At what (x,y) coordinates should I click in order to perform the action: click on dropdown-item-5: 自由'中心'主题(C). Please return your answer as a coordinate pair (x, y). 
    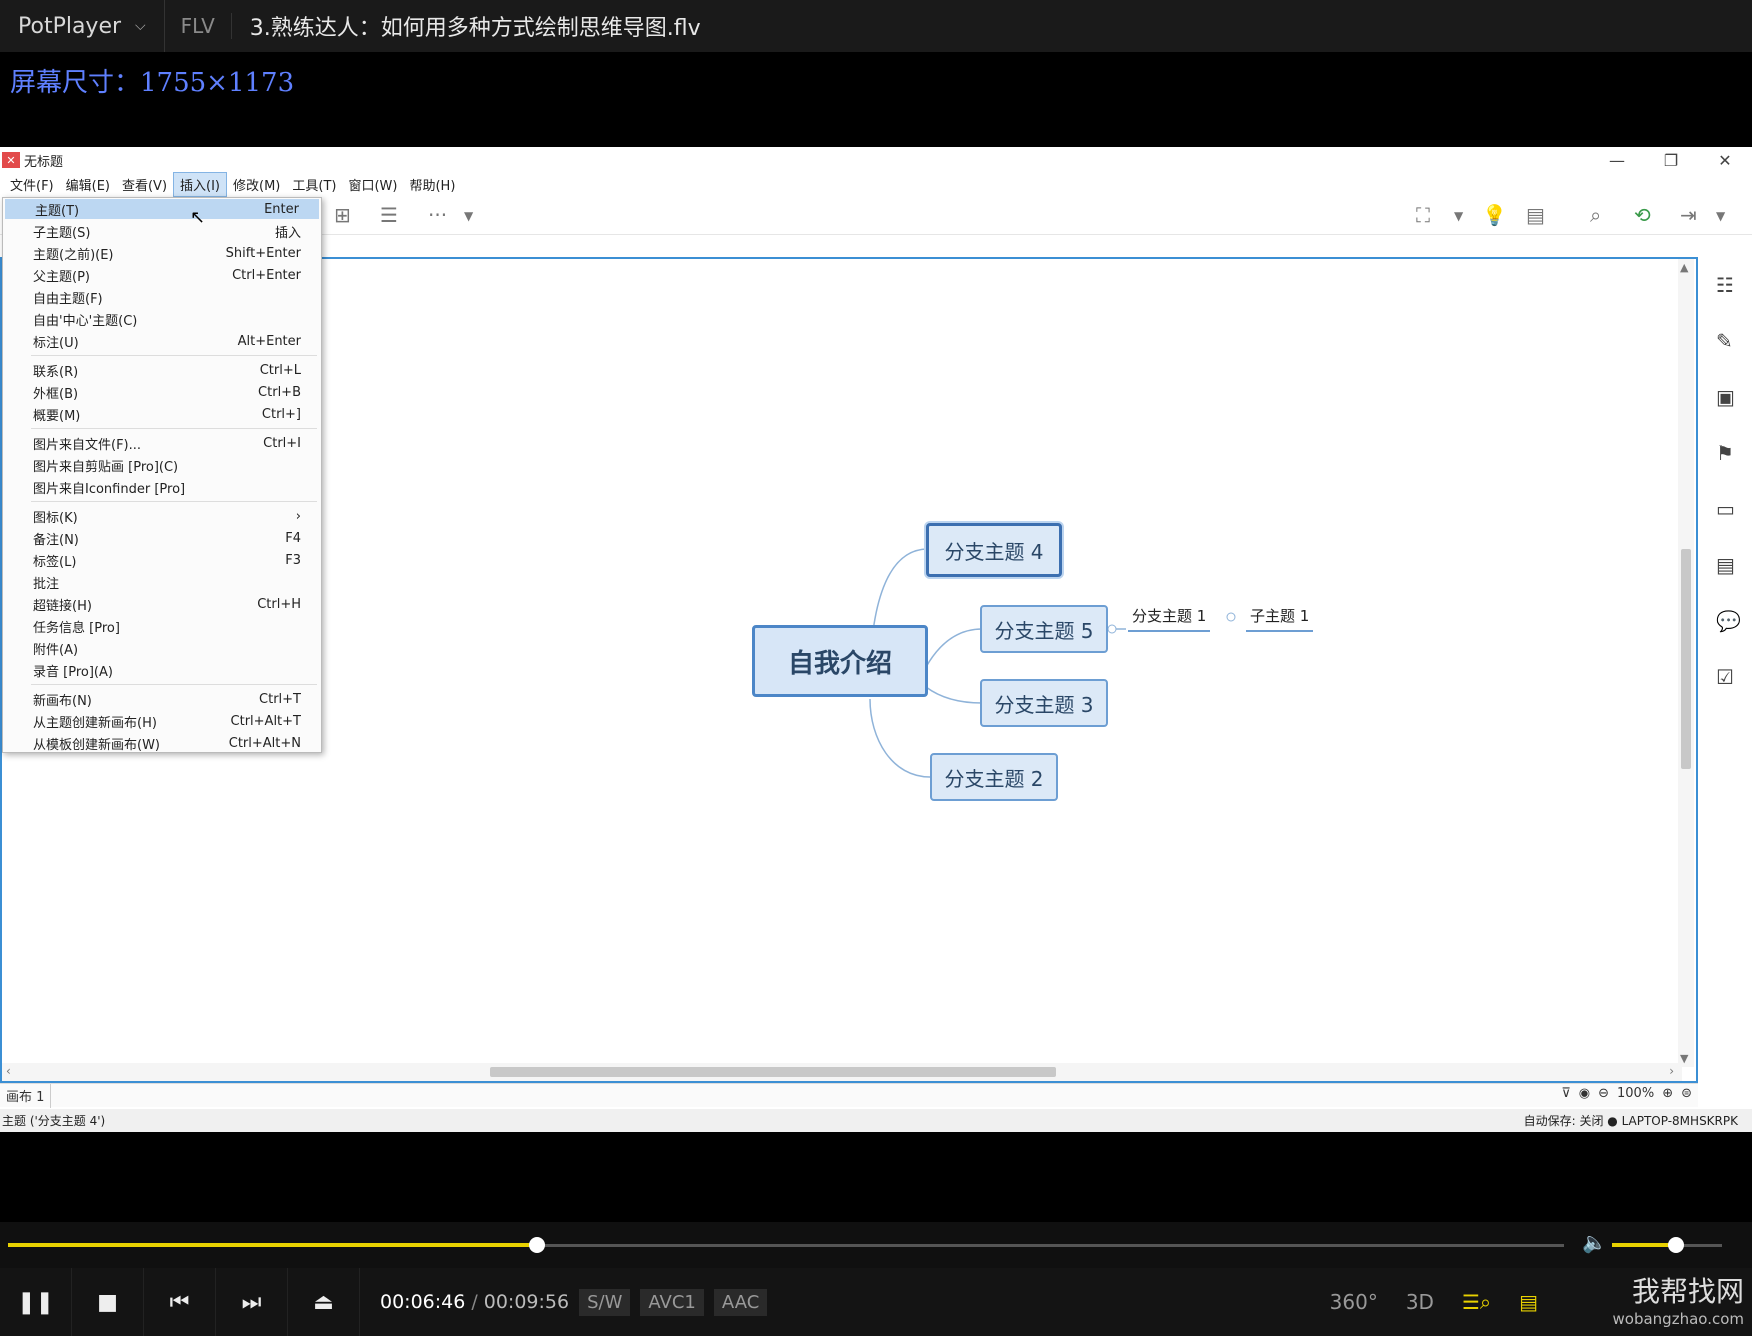
    Looking at the image, I should click on (162, 319).